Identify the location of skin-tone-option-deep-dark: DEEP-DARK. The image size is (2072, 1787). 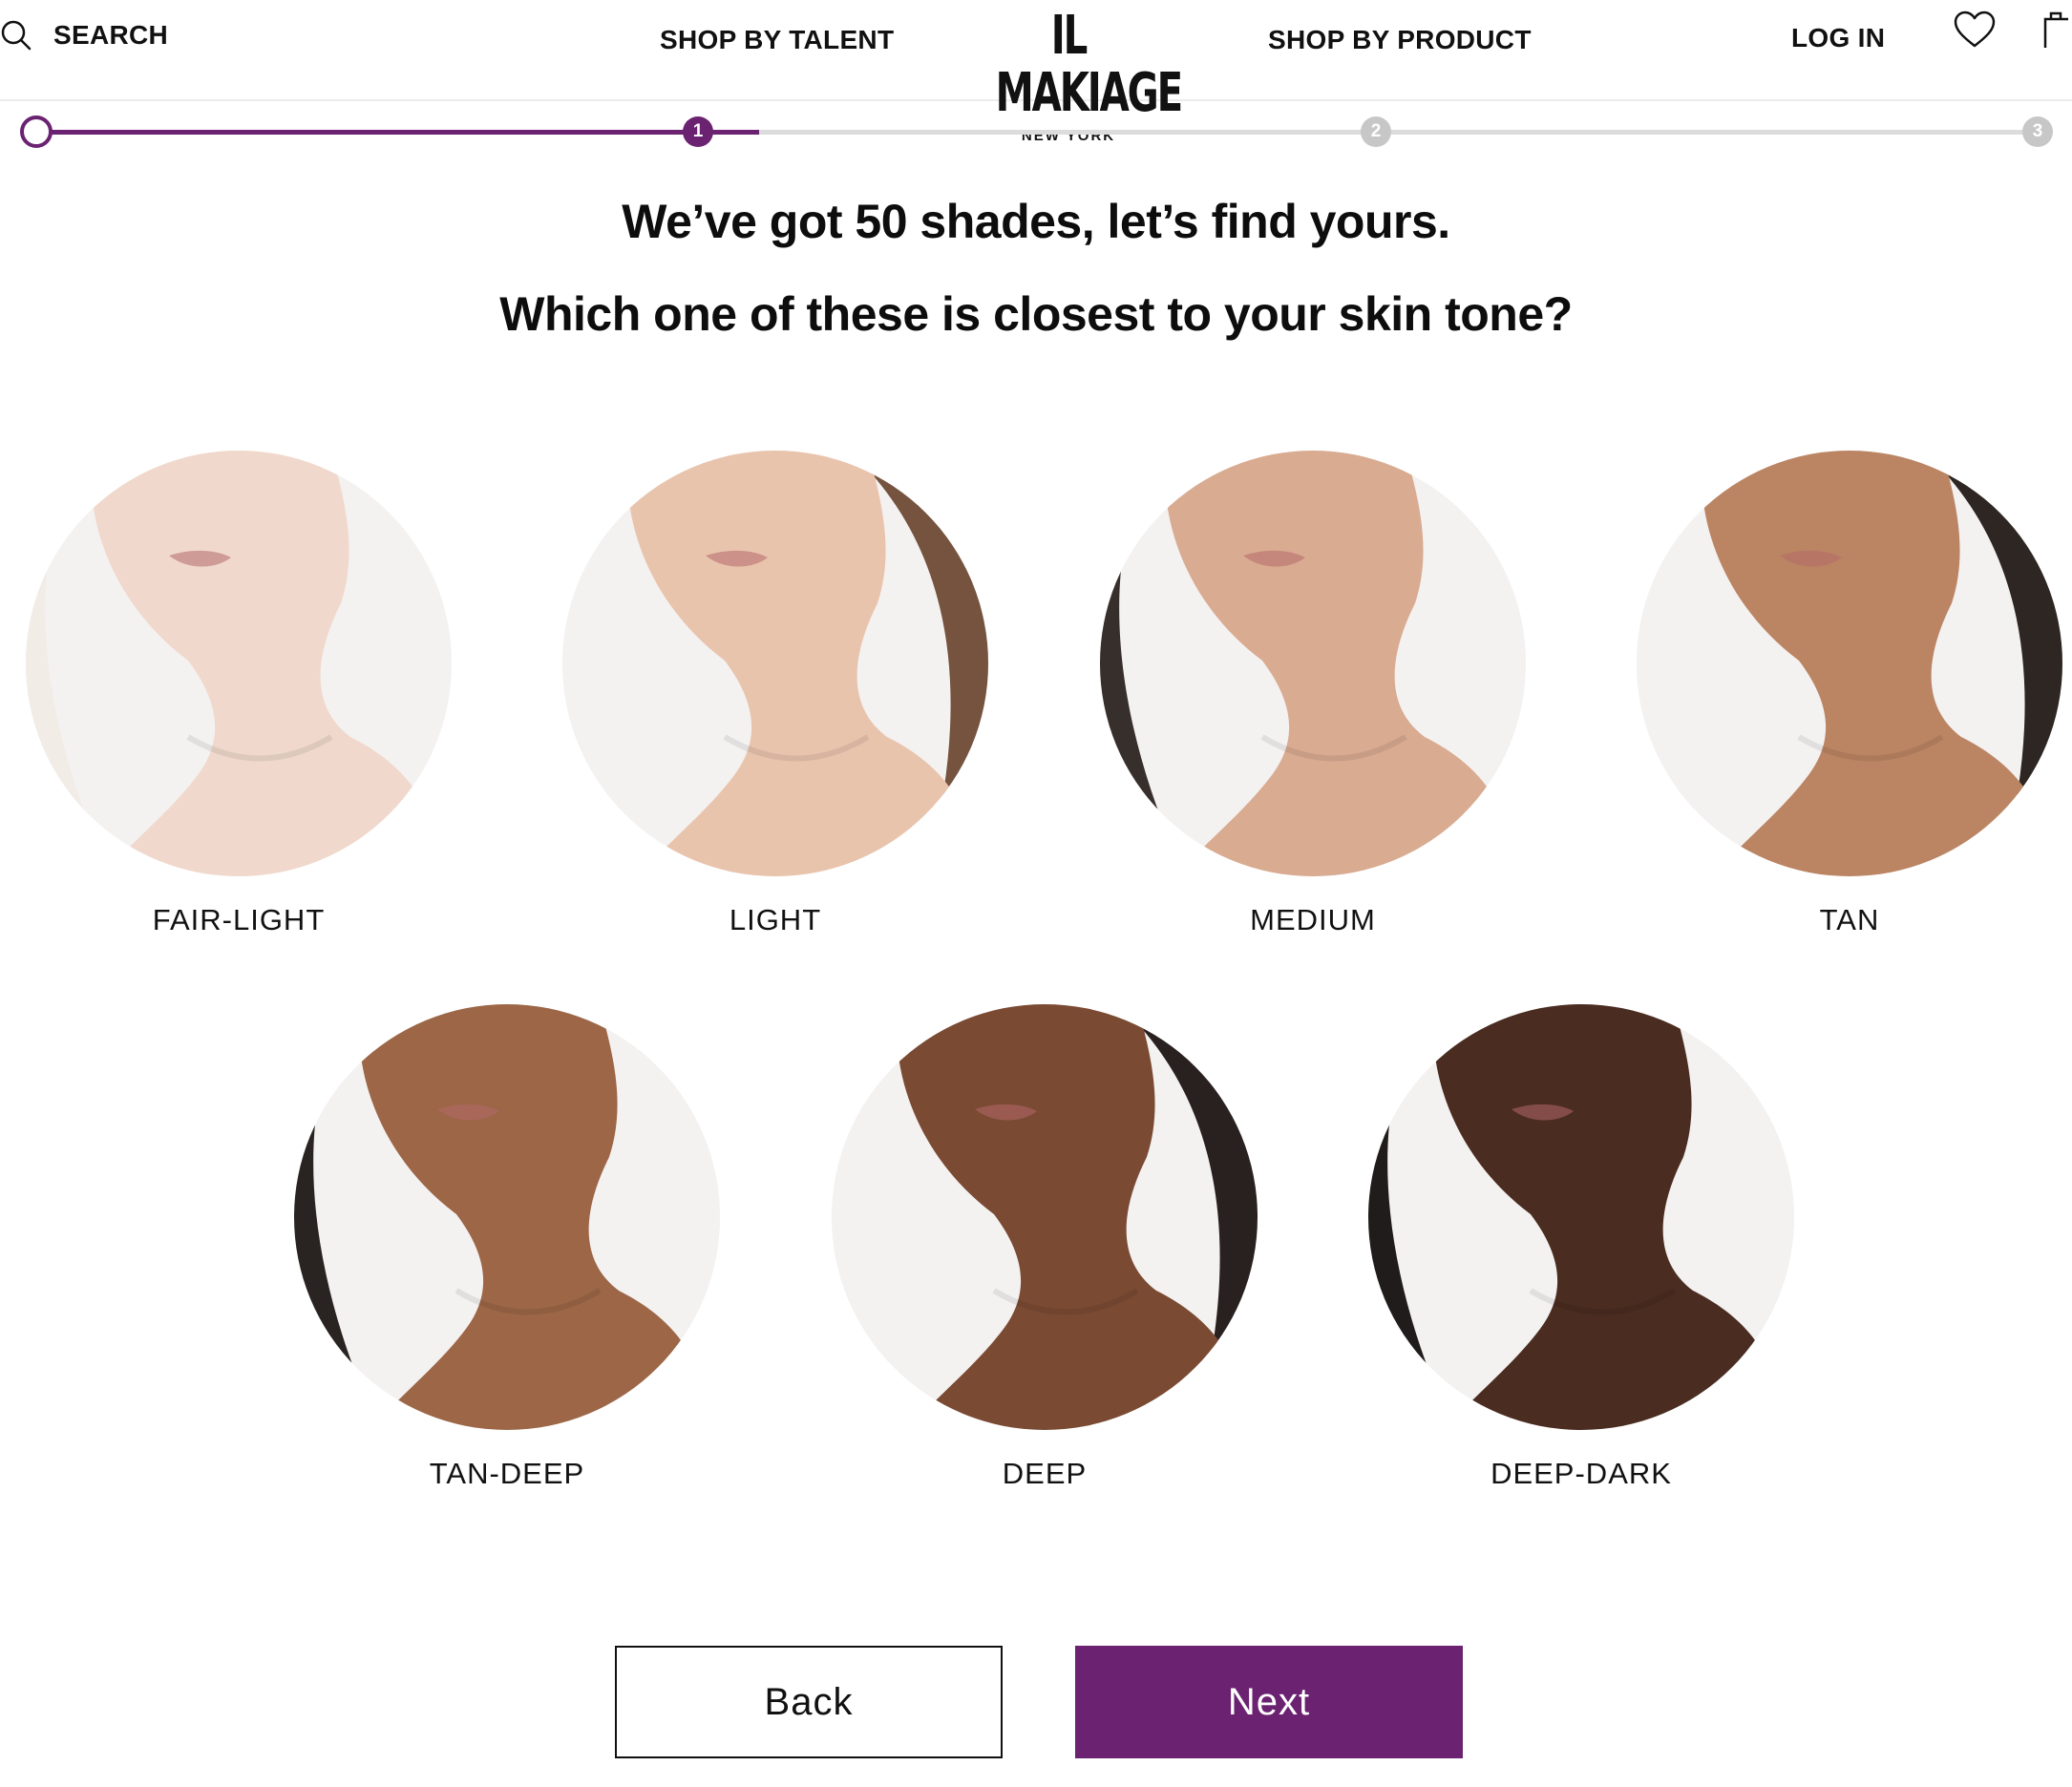
(1581, 1247).